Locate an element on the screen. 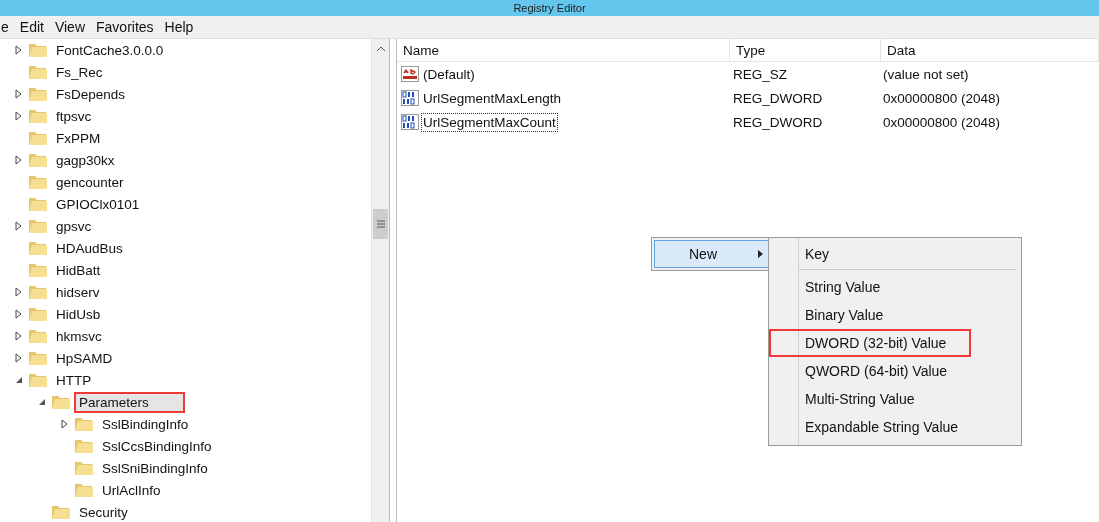  tree-item: gpsvc is located at coordinates (74, 226).